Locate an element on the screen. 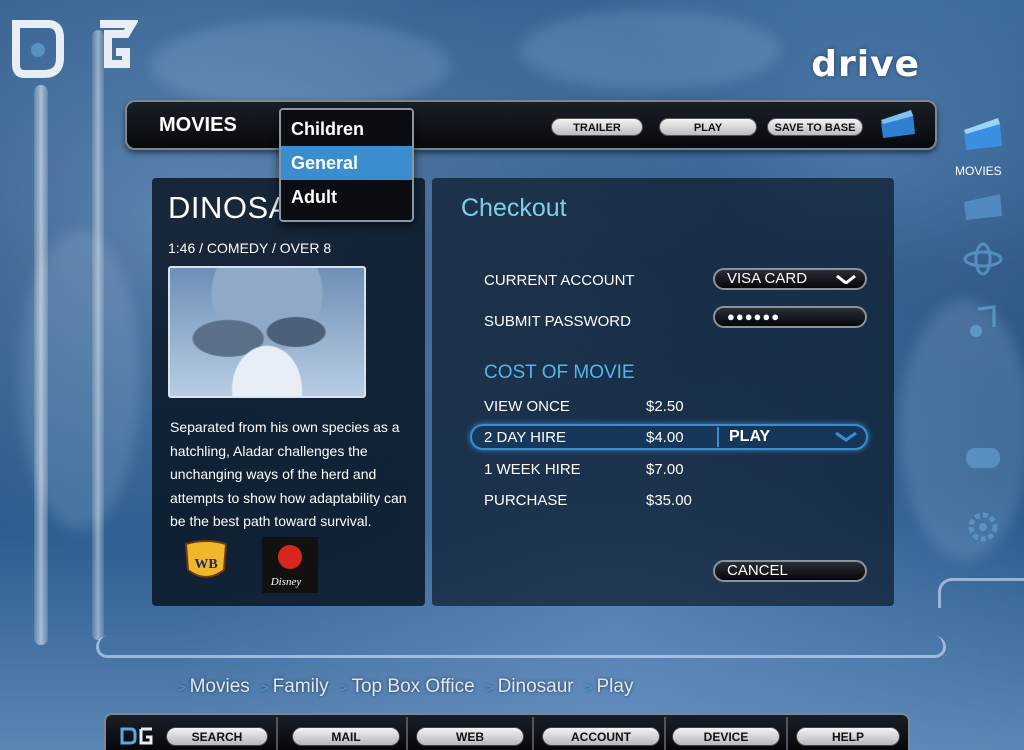 Image resolution: width=1024 pixels, height=750 pixels. action-select-value: PLAY is located at coordinates (750, 436).